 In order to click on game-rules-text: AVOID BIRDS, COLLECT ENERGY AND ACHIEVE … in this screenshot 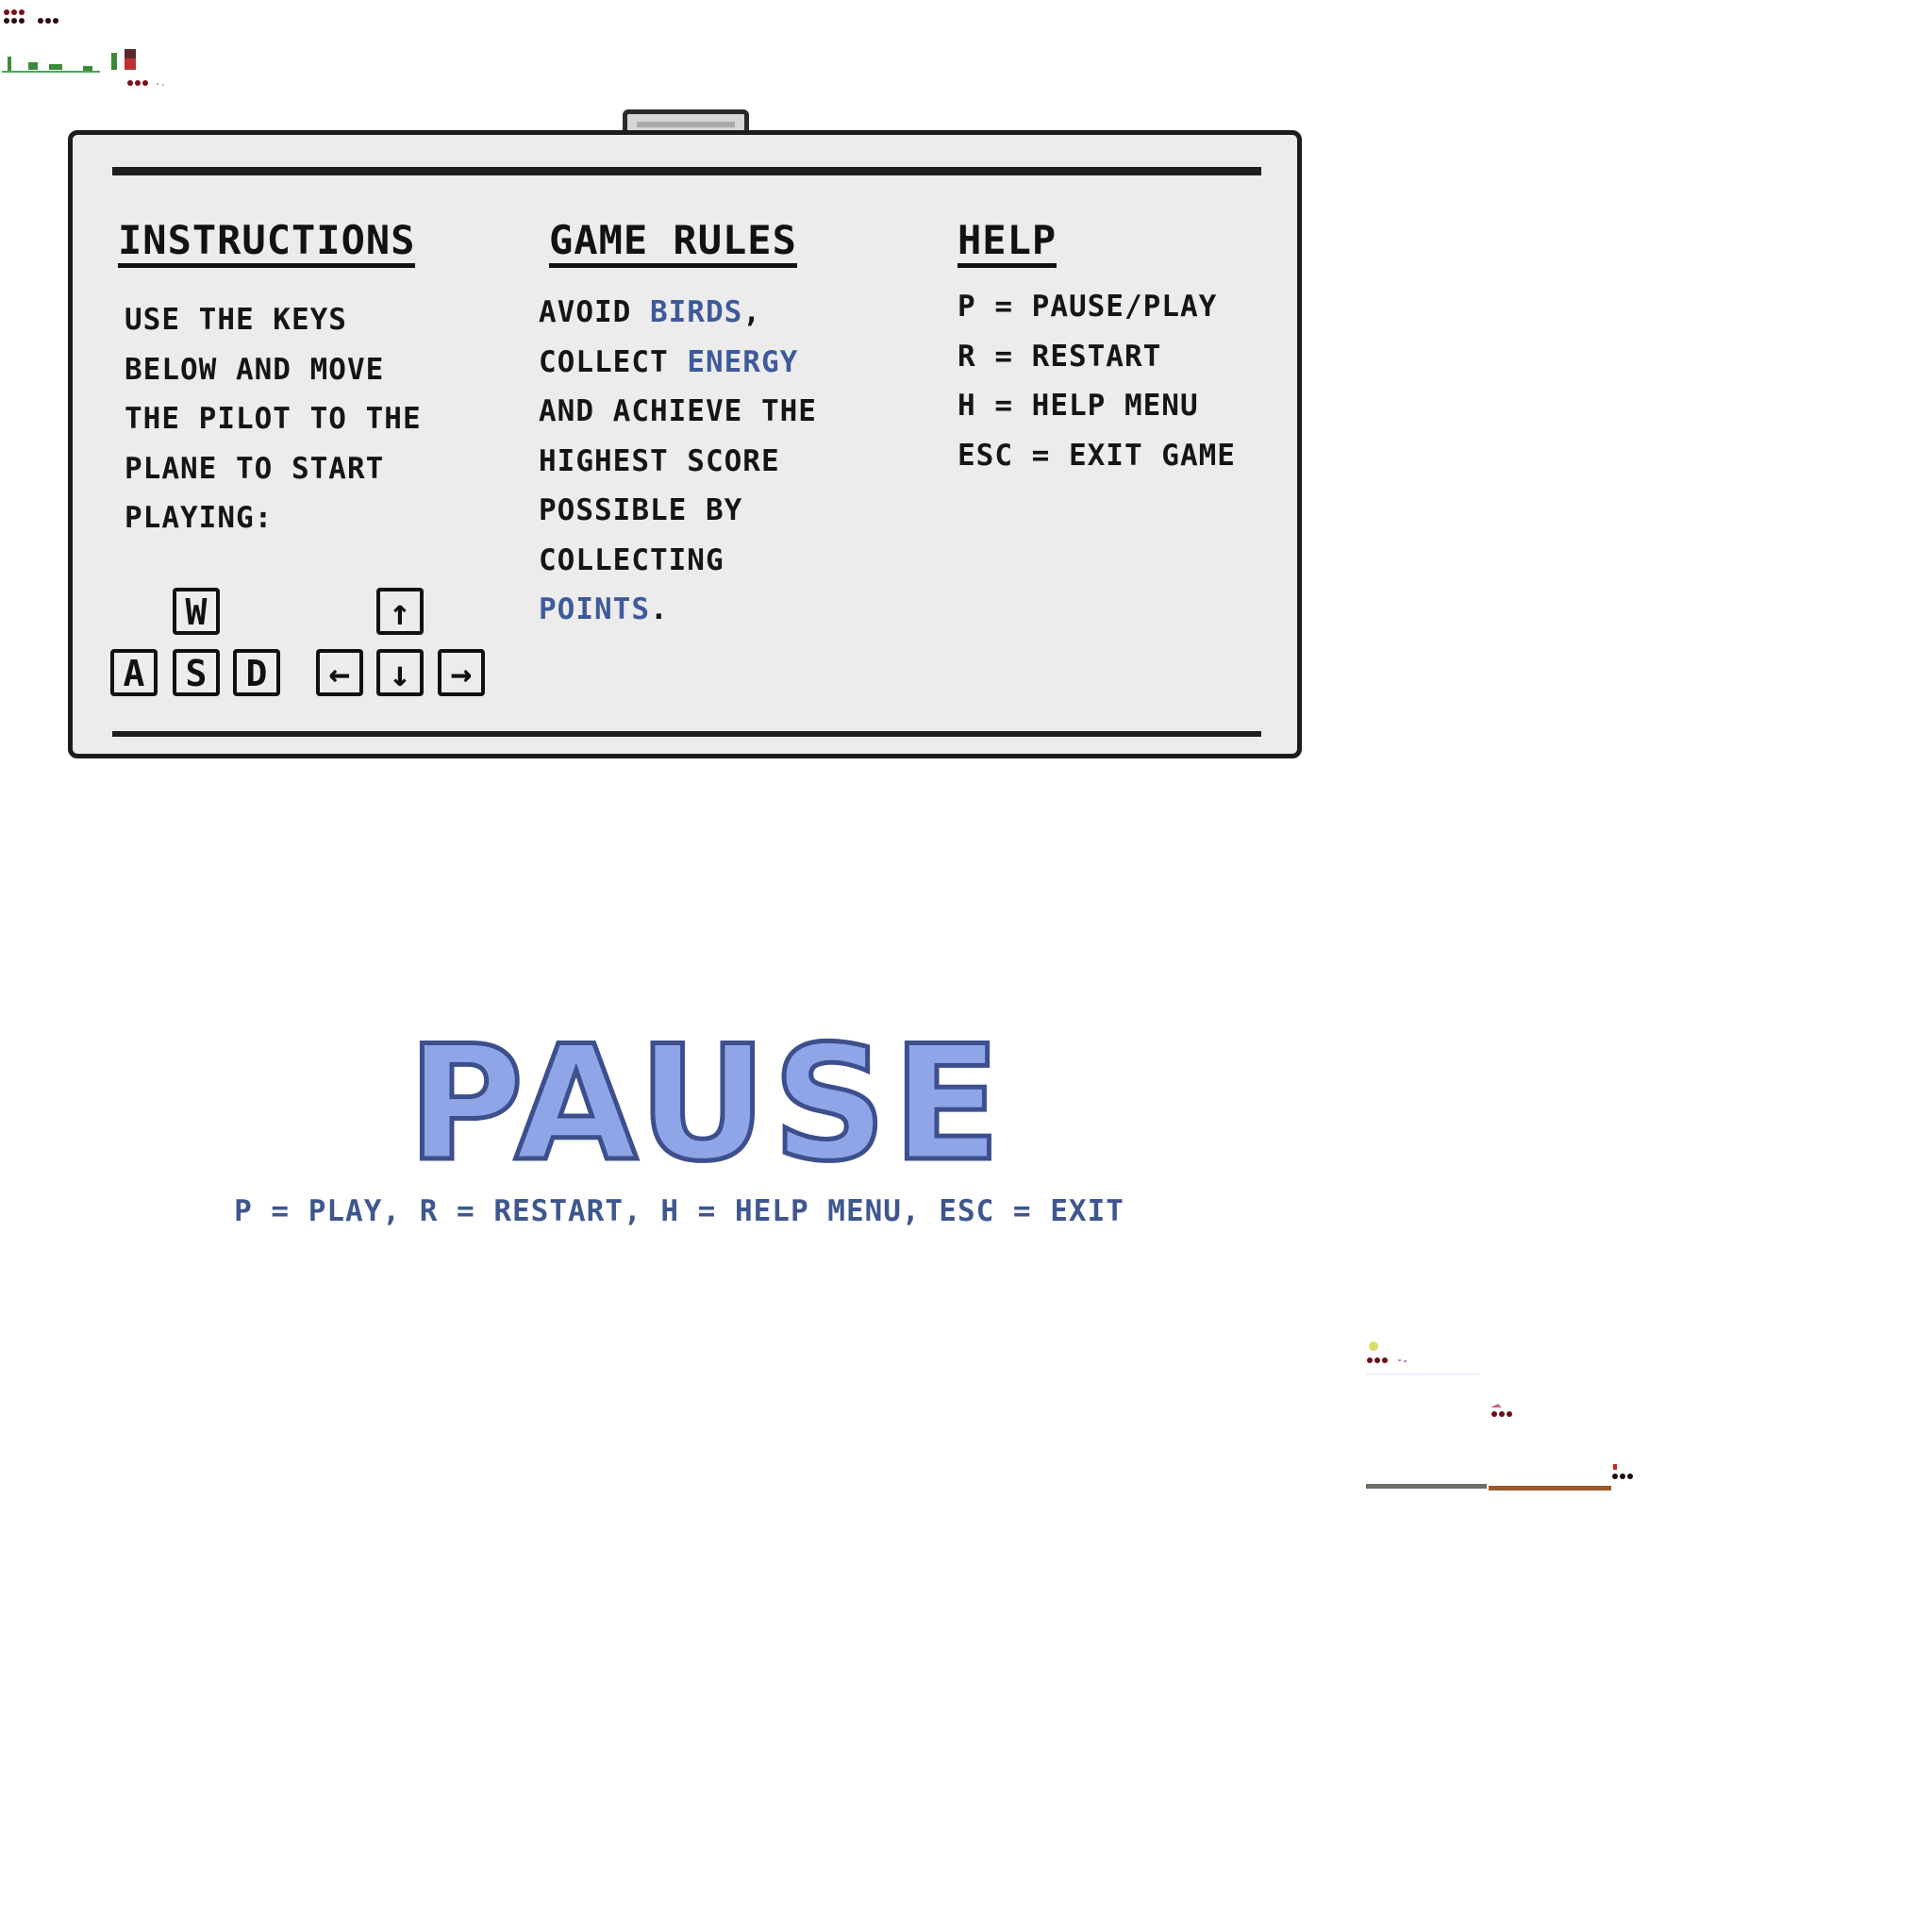, I will do `click(678, 462)`.